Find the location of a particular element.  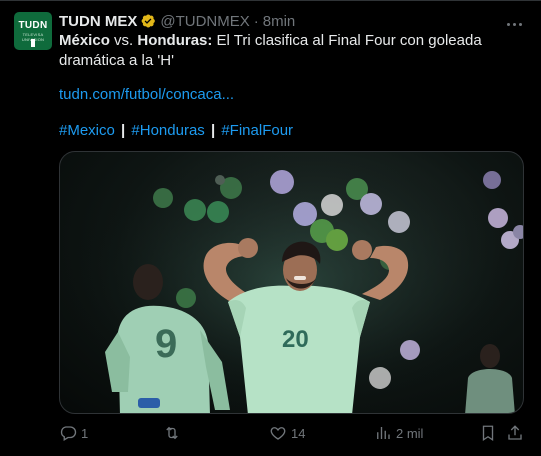

action-bar: 1 14 2 mil is located at coordinates (294, 434).